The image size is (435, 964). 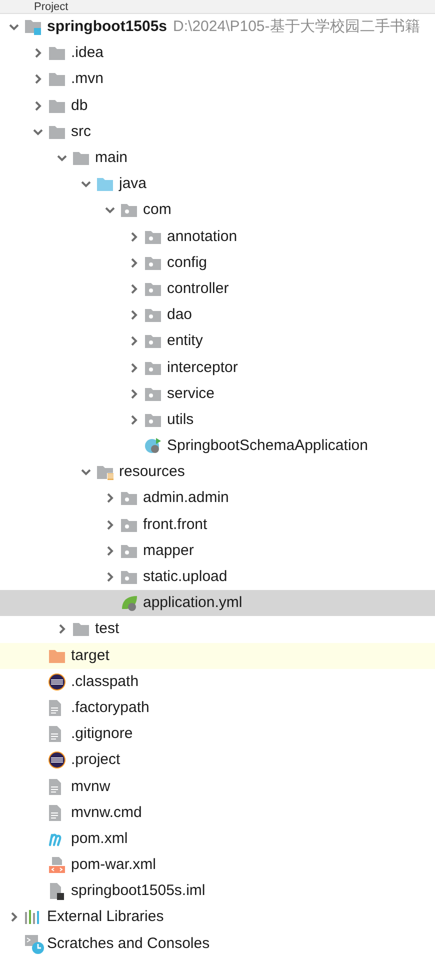 What do you see at coordinates (185, 341) in the screenshot?
I see `item-label: entity` at bounding box center [185, 341].